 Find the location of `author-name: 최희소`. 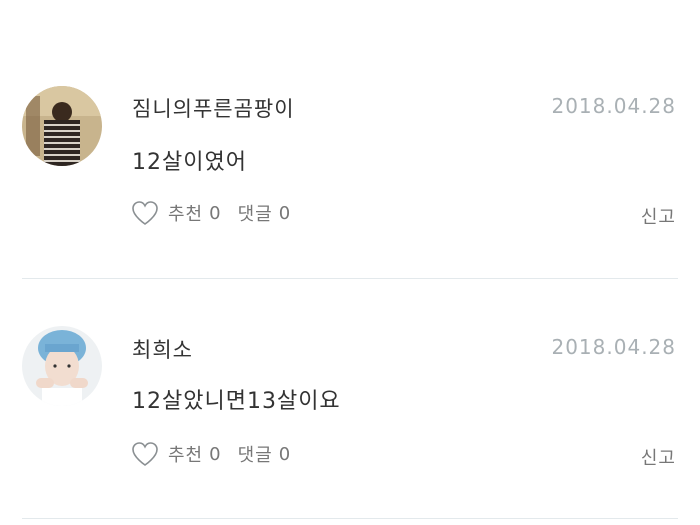

author-name: 최희소 is located at coordinates (162, 349).